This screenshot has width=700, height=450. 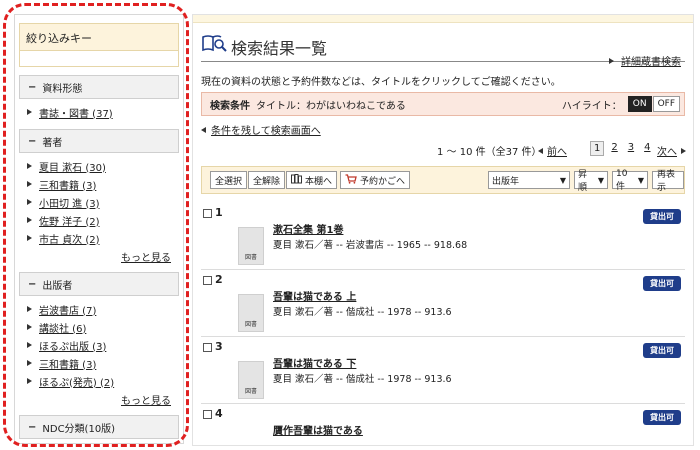 I want to click on page-current: 1, so click(x=597, y=148).